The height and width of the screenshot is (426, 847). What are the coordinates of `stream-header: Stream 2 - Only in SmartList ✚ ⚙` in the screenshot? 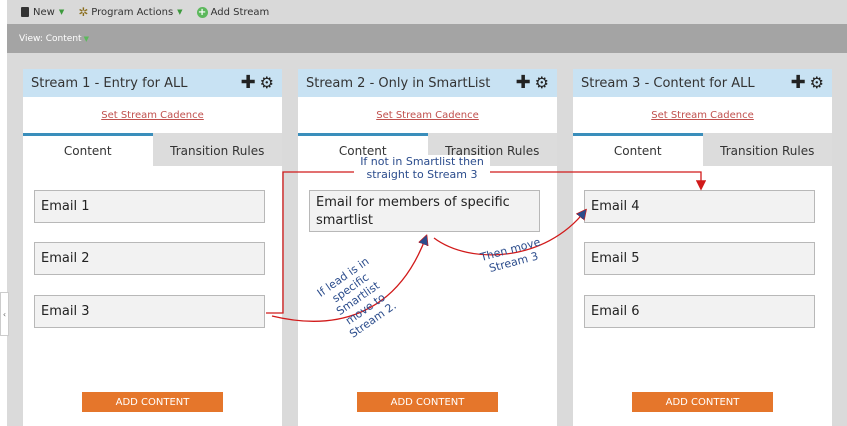 It's located at (427, 83).